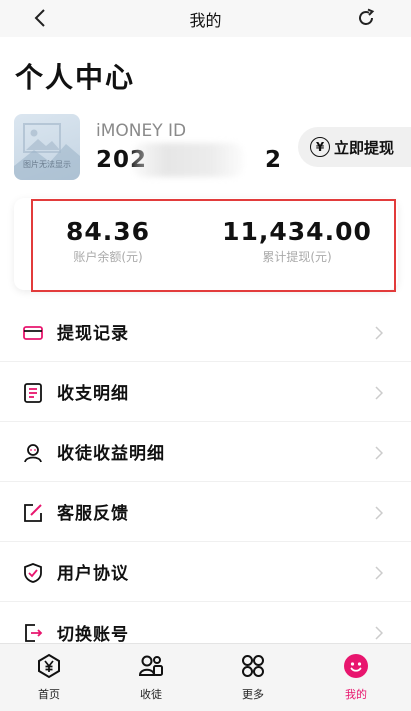  I want to click on withdraw-button: ¥ 立即提现, so click(354, 147).